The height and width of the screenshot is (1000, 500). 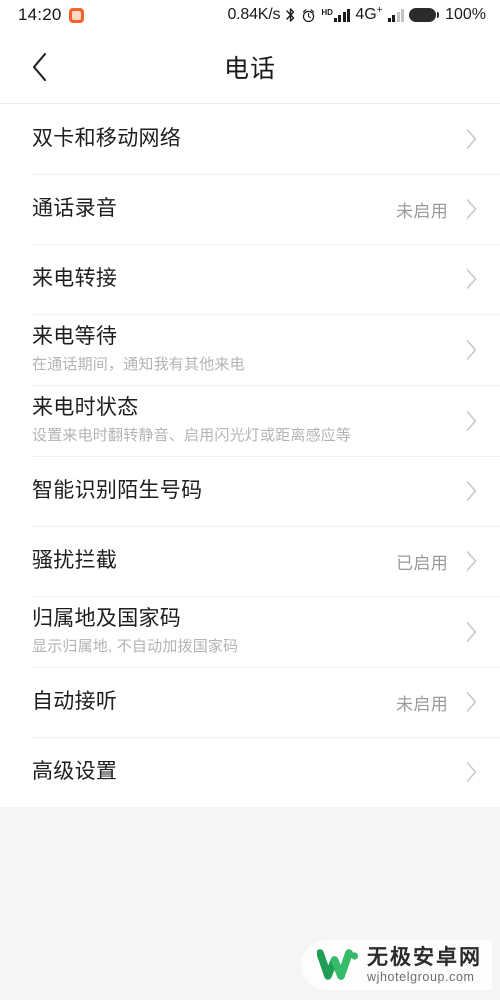 I want to click on list-item-title: 来电转接, so click(x=75, y=278).